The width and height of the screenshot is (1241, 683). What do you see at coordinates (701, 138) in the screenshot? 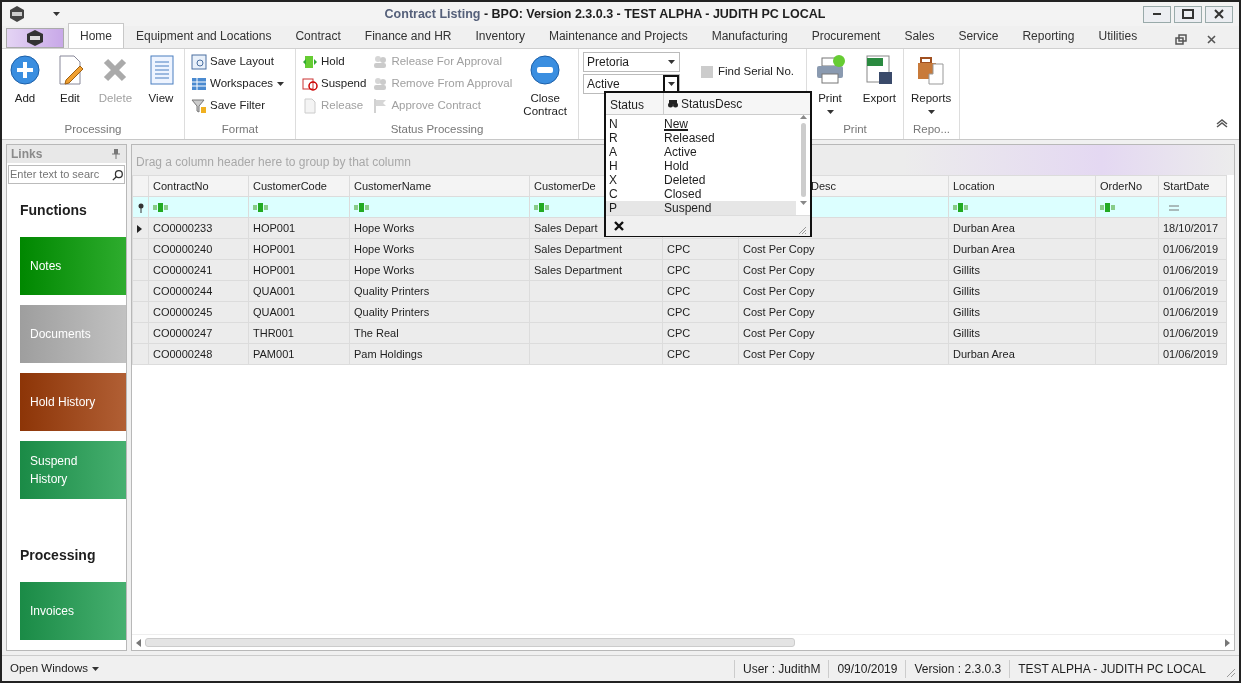
I see `dropdown-option: R Released` at bounding box center [701, 138].